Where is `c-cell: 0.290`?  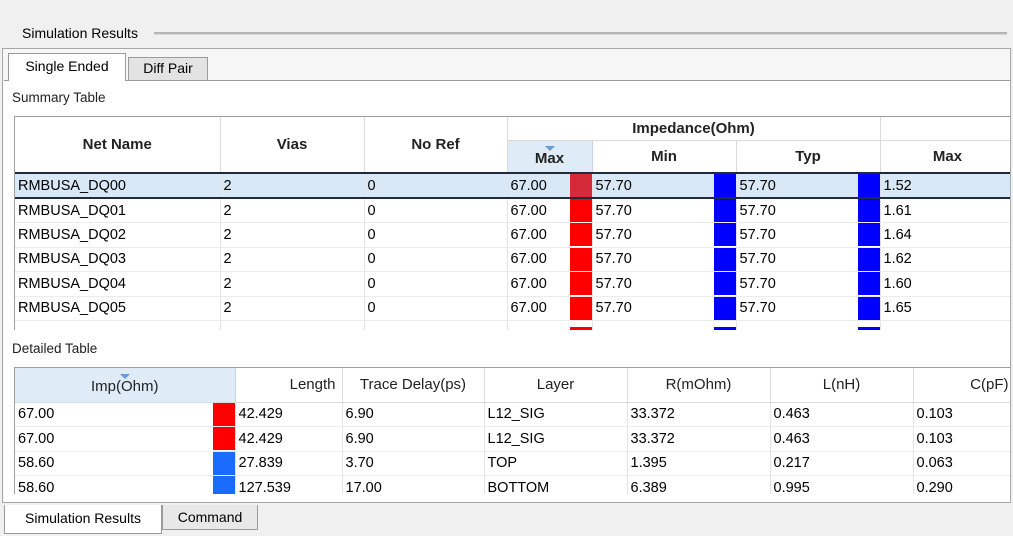 c-cell: 0.290 is located at coordinates (961, 484).